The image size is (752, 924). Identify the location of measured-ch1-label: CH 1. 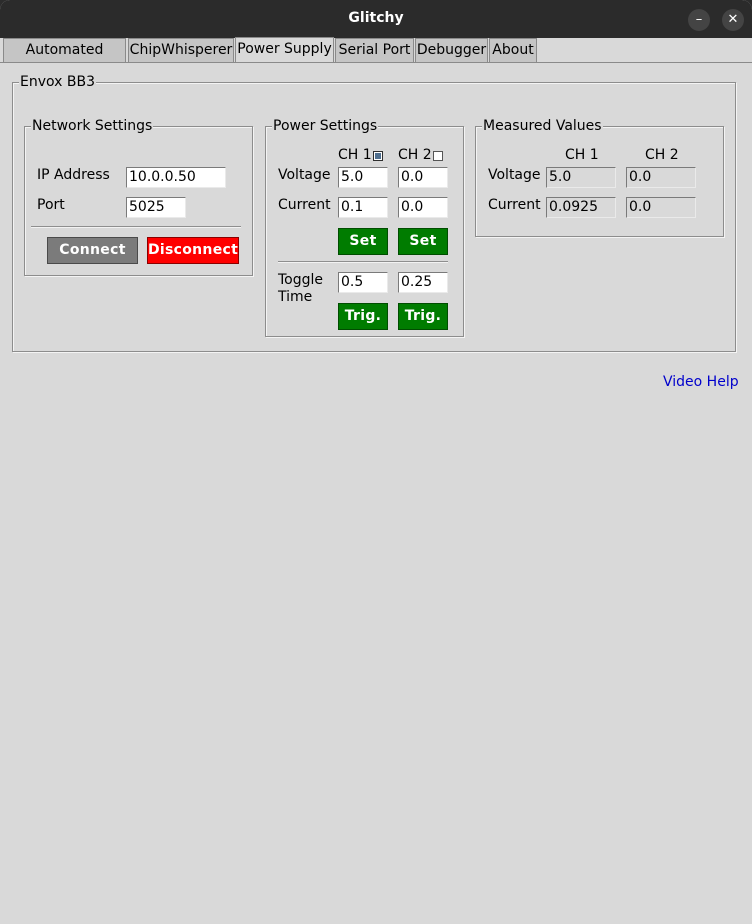
(582, 155).